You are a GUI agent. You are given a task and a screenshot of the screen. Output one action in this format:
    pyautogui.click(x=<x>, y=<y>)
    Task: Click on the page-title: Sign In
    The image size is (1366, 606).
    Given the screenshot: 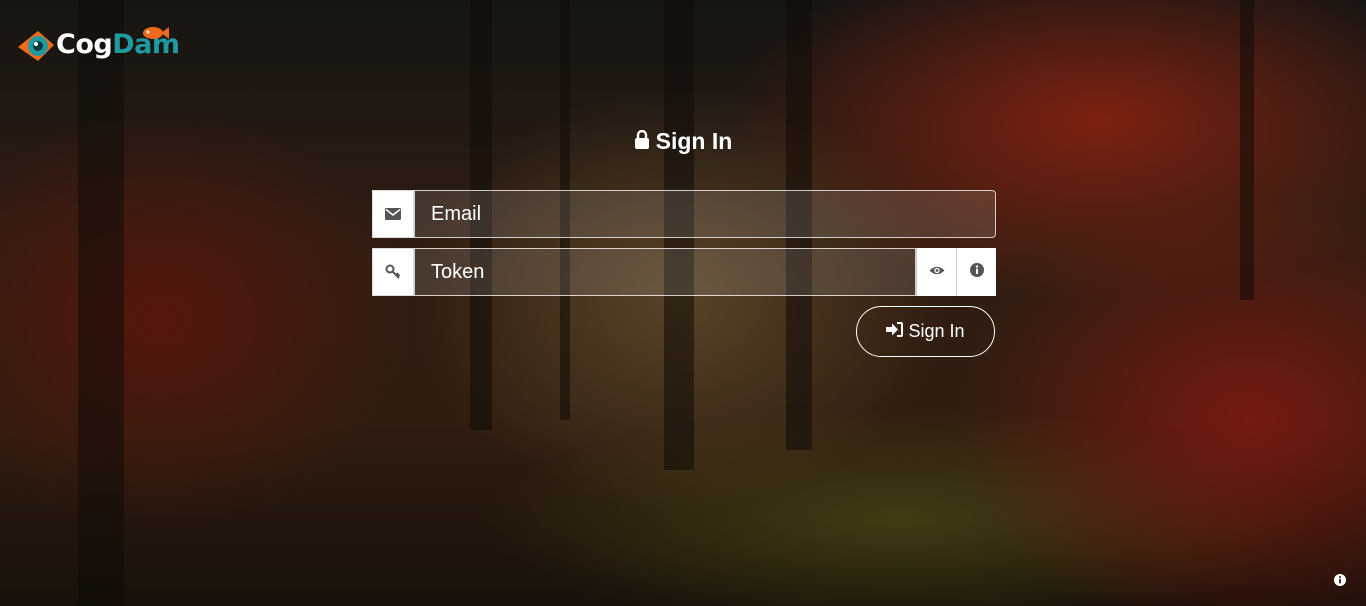 What is the action you would take?
    pyautogui.click(x=694, y=141)
    